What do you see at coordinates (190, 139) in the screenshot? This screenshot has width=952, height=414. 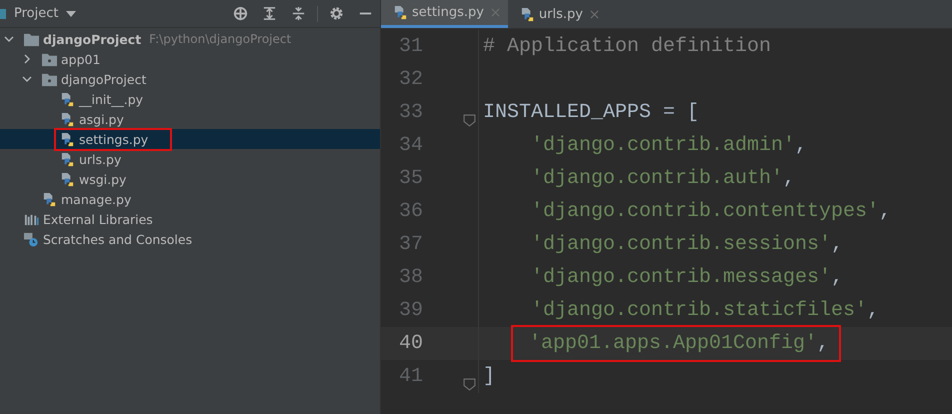 I see `tree-item: settings.py` at bounding box center [190, 139].